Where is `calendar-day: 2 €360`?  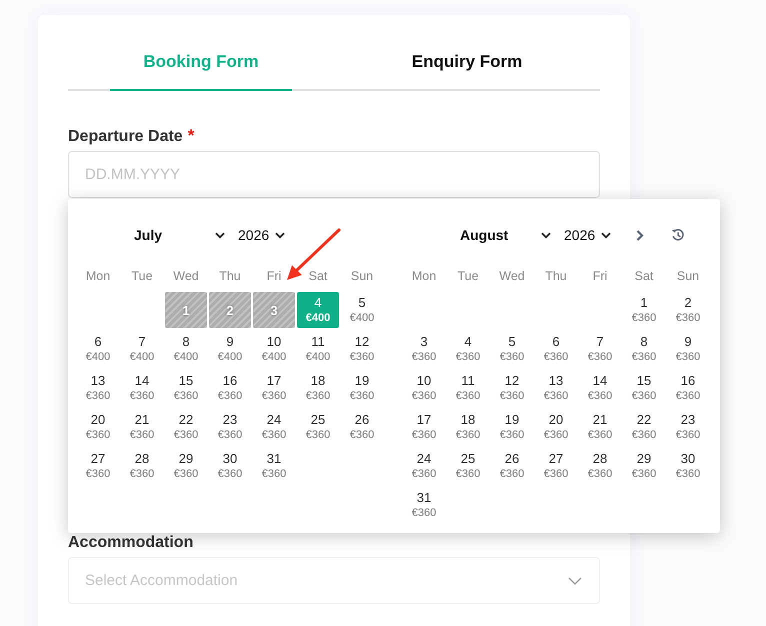
calendar-day: 2 €360 is located at coordinates (688, 310).